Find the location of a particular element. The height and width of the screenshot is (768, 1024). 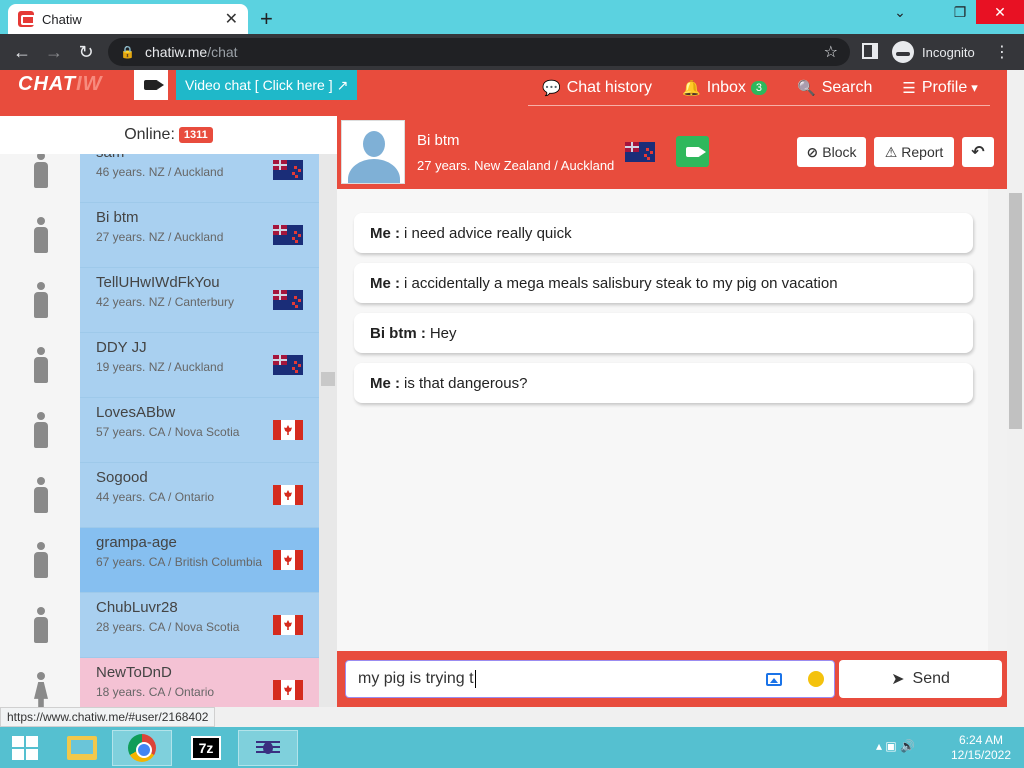

external-link-icon: ↗ is located at coordinates (342, 84).